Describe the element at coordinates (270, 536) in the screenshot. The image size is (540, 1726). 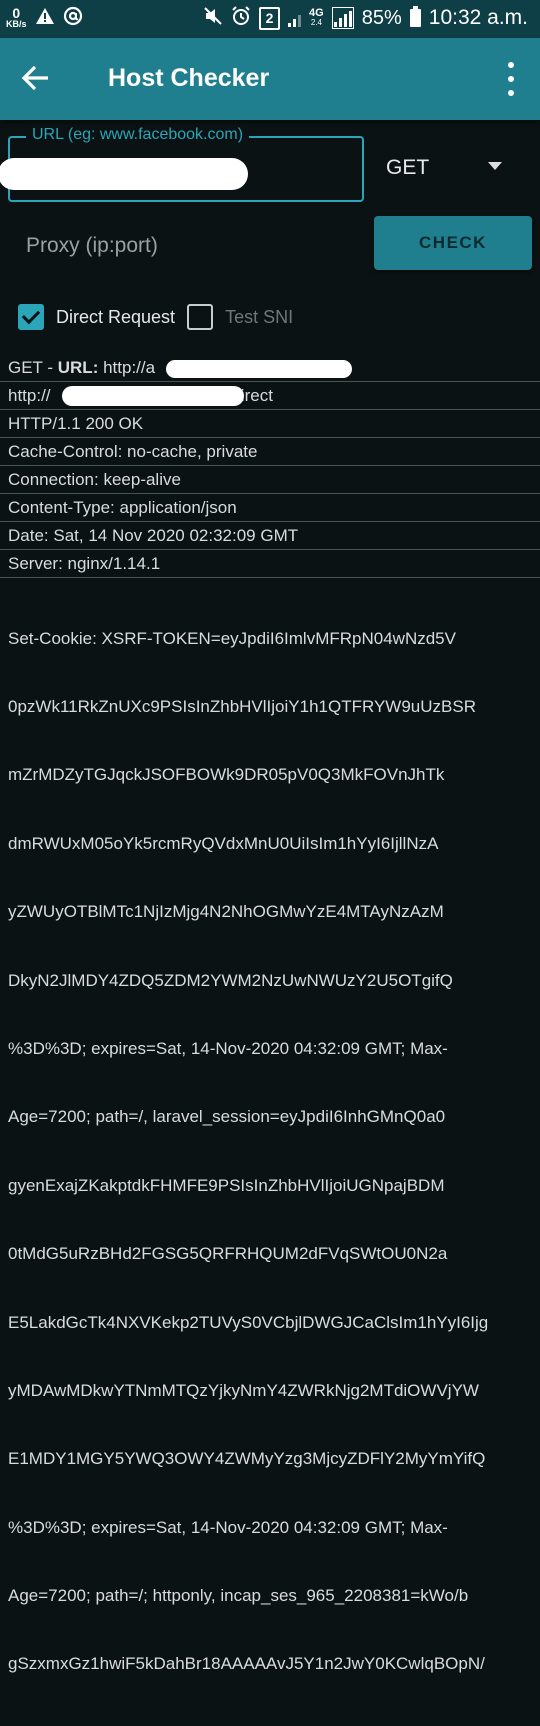
I see `response-line: Date: Sat, 14 Nov 2020 02:32:09 GMT` at that location.